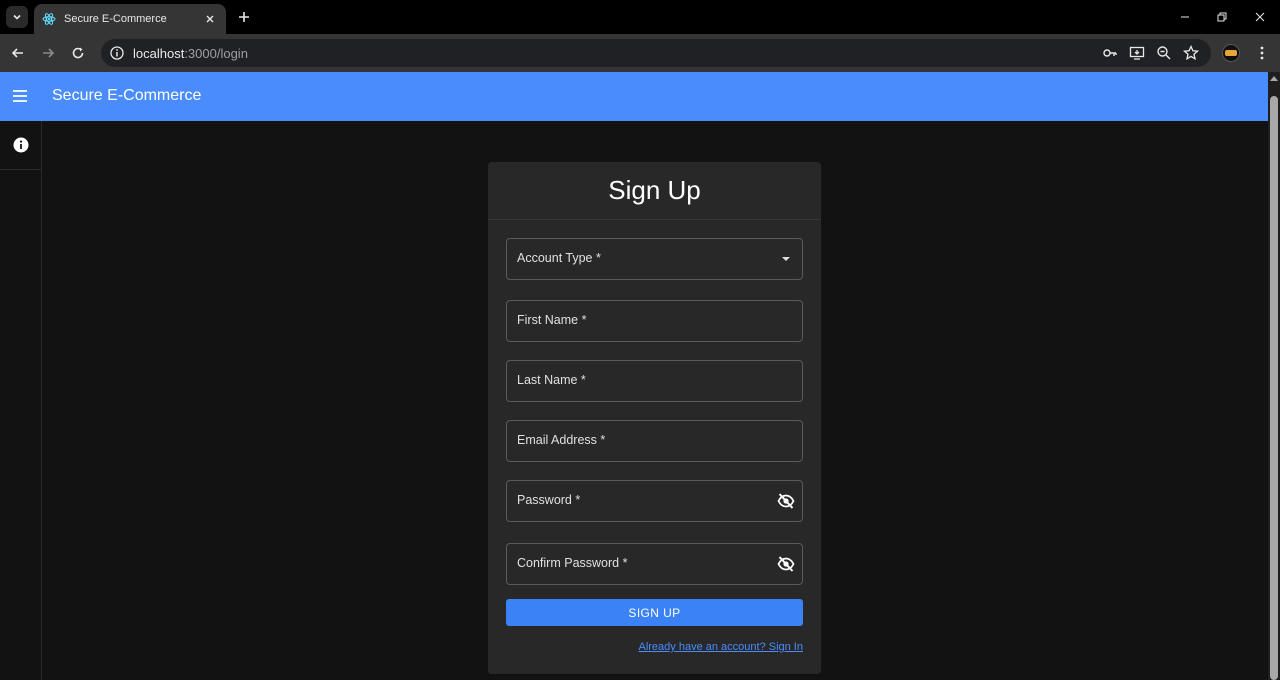 This screenshot has width=1280, height=680. What do you see at coordinates (654, 381) in the screenshot?
I see `last-name-field: Last Name *` at bounding box center [654, 381].